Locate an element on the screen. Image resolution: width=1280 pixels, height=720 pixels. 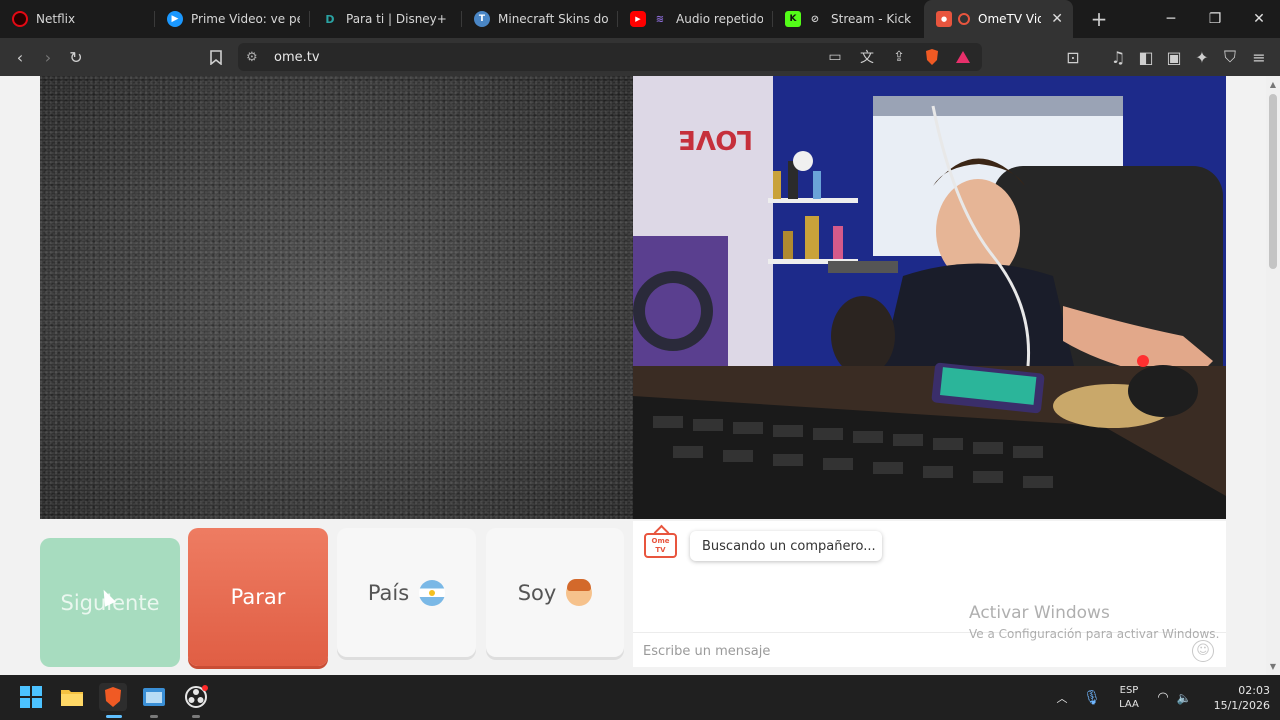
obs-studio-icon is located at coordinates (196, 697).